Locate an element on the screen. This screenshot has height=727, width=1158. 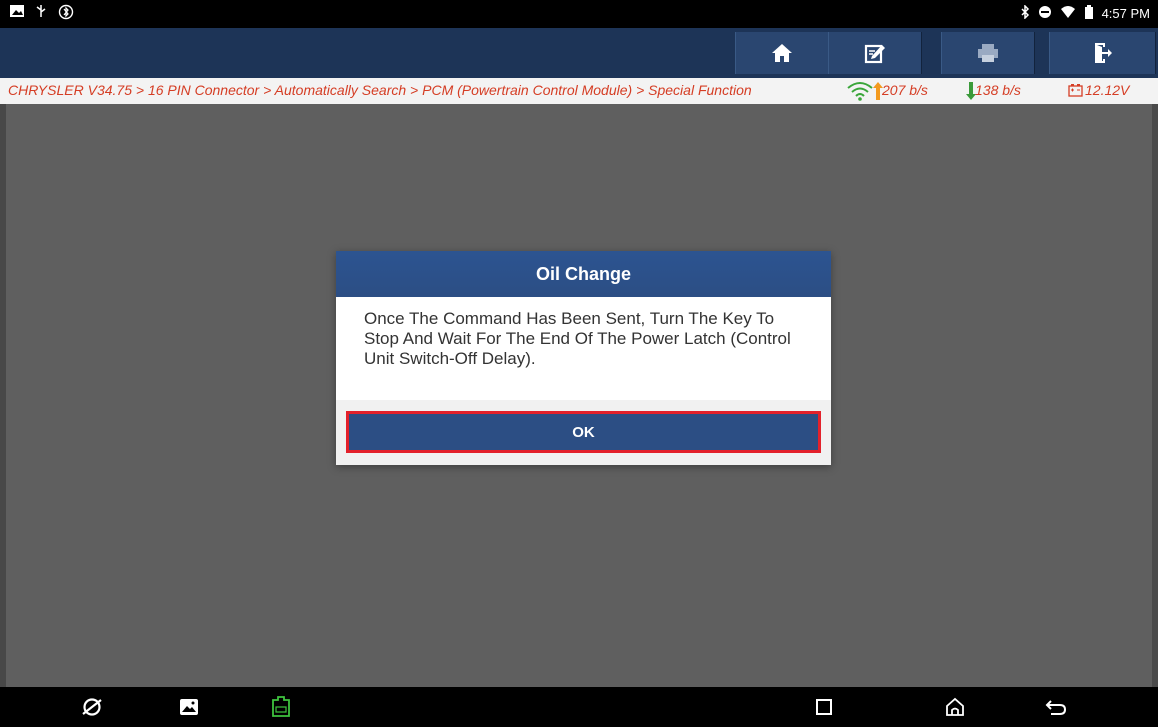
right-edge is located at coordinates (1155, 395).